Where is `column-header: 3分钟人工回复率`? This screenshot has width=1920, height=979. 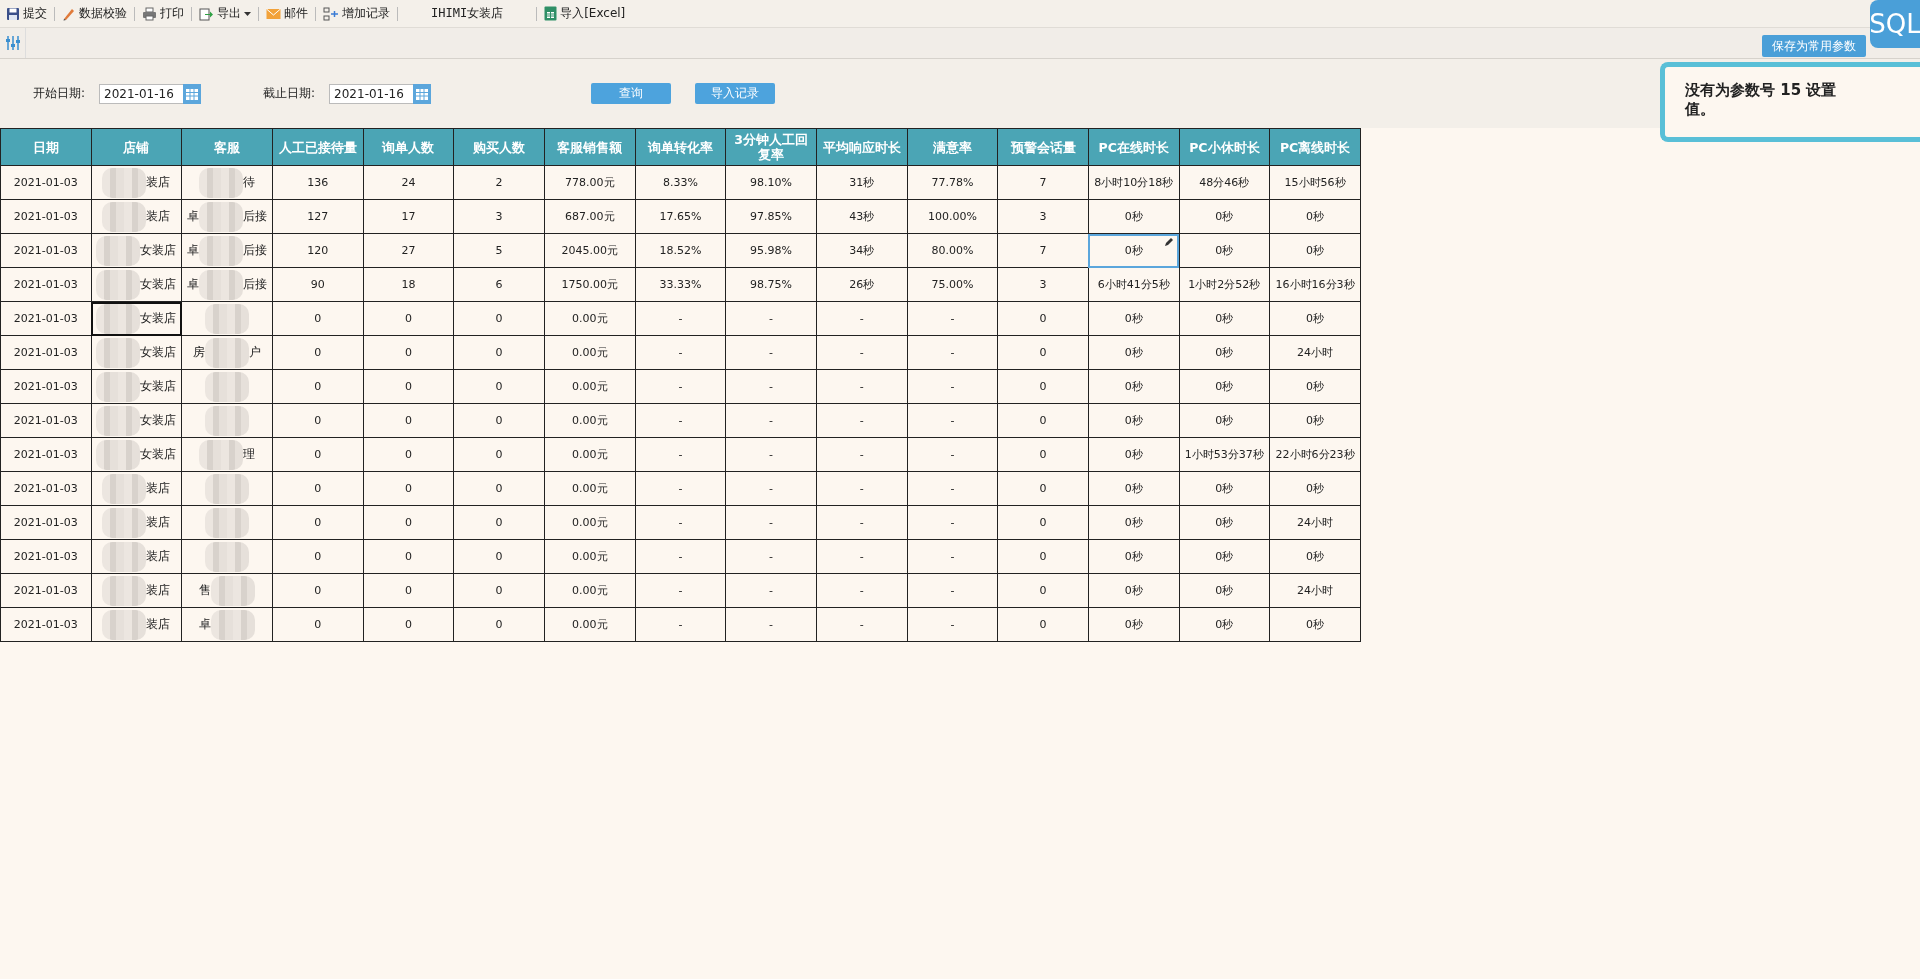 column-header: 3分钟人工回复率 is located at coordinates (771, 147).